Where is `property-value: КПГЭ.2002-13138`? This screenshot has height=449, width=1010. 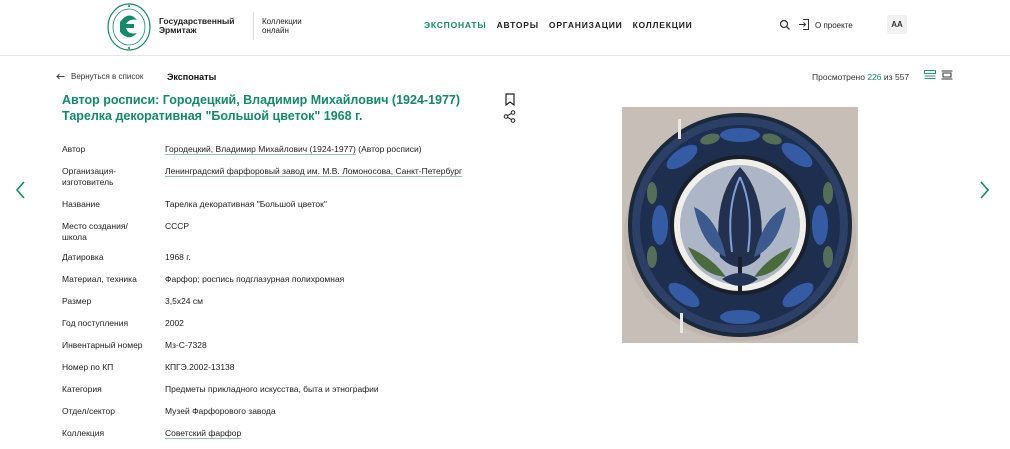 property-value: КПГЭ.2002-13138 is located at coordinates (200, 367).